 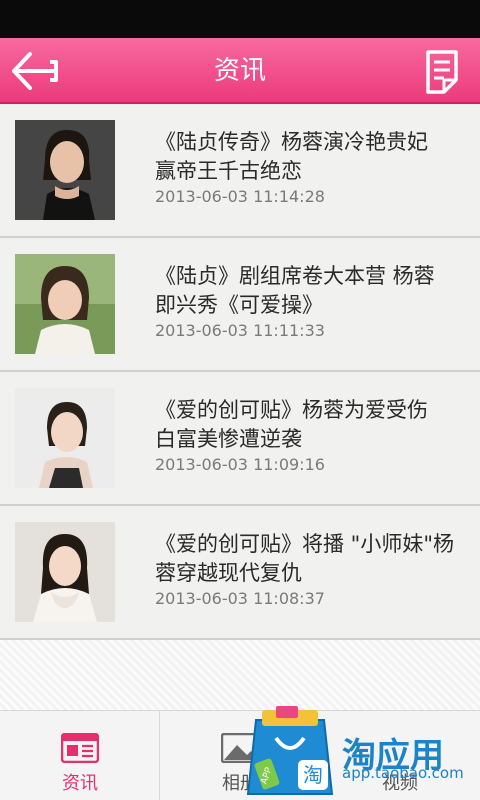 I want to click on back-button, so click(x=35, y=71).